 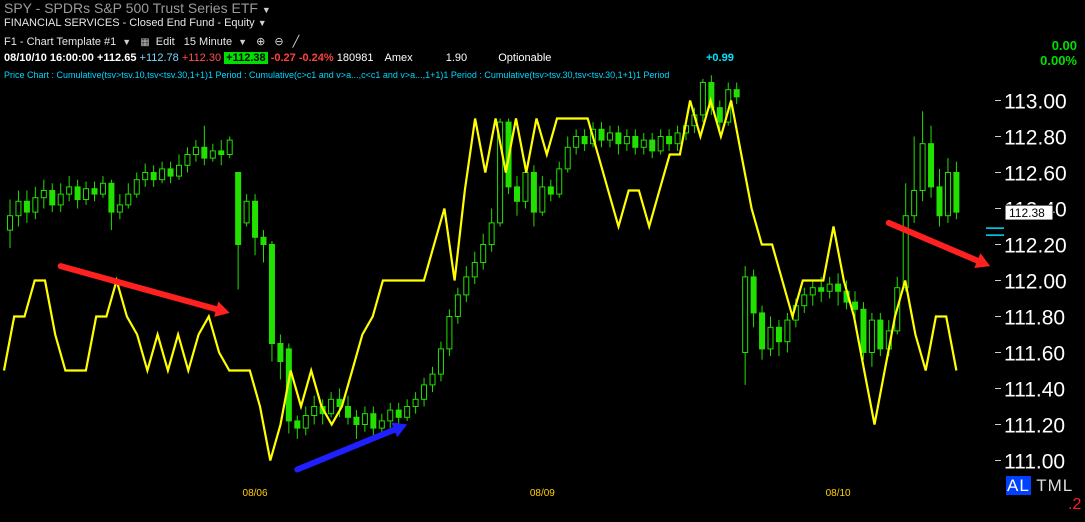 I want to click on y-tick-label: 111.20, so click(x=1034, y=426).